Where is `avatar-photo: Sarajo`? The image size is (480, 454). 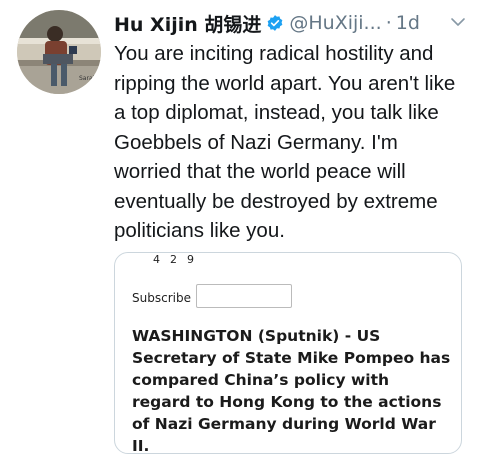
avatar-photo: Sarajo is located at coordinates (59, 52).